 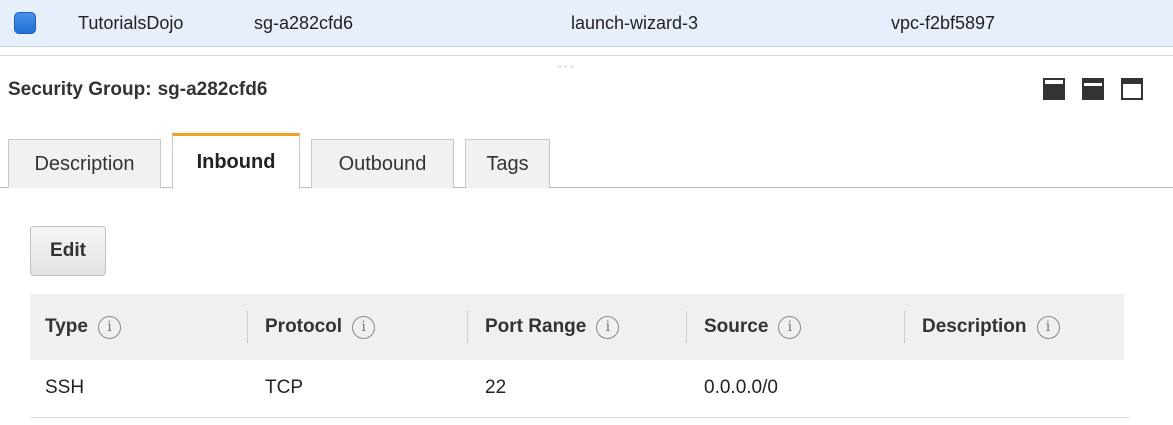 What do you see at coordinates (131, 23) in the screenshot?
I see `row-name: TutorialsDojo` at bounding box center [131, 23].